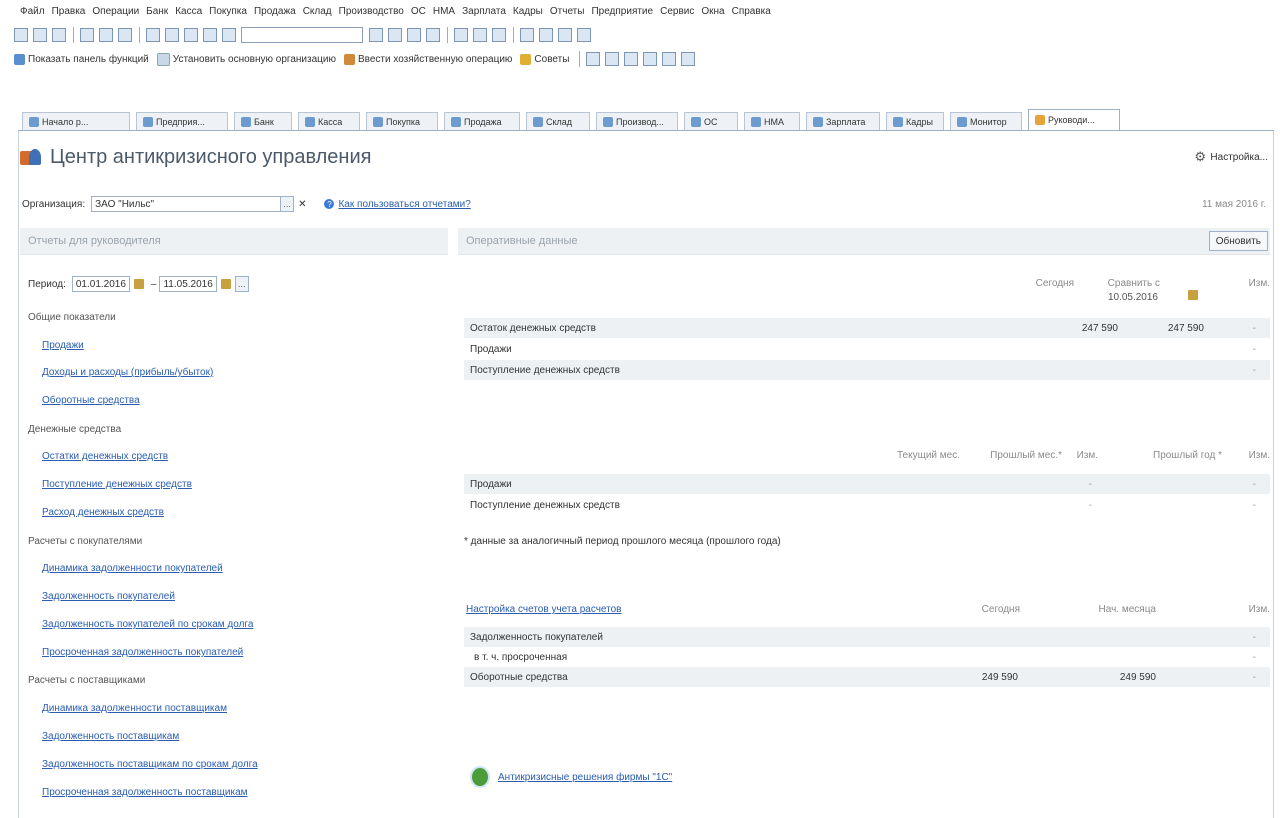 This screenshot has width=1280, height=818. Describe the element at coordinates (32, 11) in the screenshot. I see `menu-file: Файл` at that location.